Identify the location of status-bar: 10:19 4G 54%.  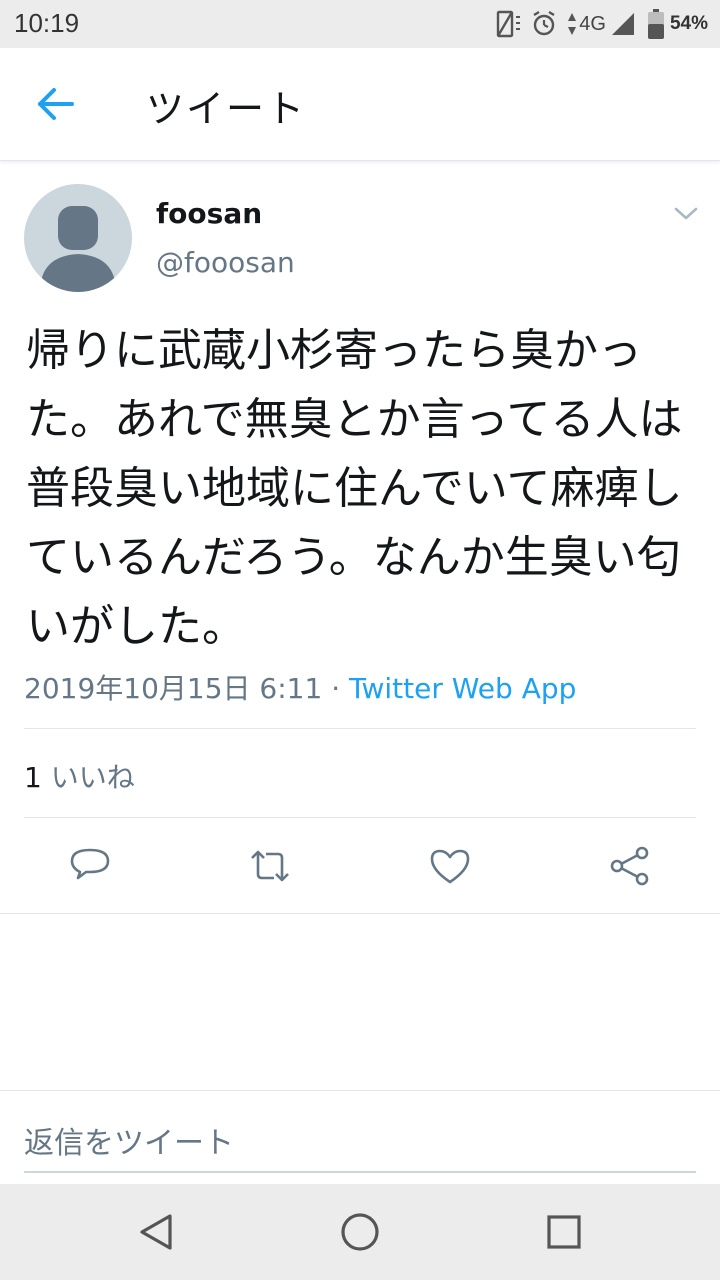
(360, 24).